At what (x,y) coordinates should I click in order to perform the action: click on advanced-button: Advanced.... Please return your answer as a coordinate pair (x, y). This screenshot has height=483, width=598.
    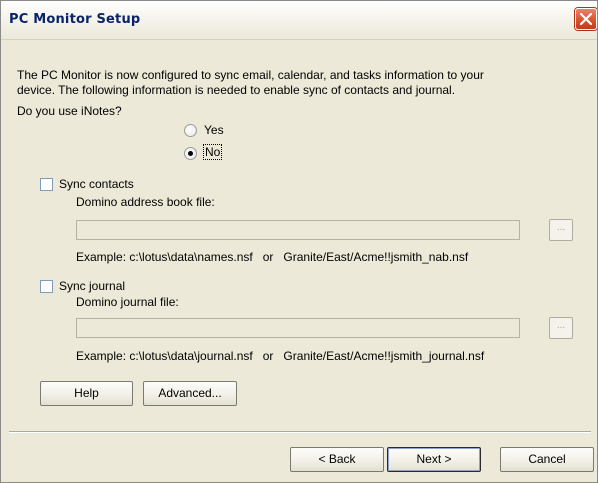
    Looking at the image, I should click on (190, 393).